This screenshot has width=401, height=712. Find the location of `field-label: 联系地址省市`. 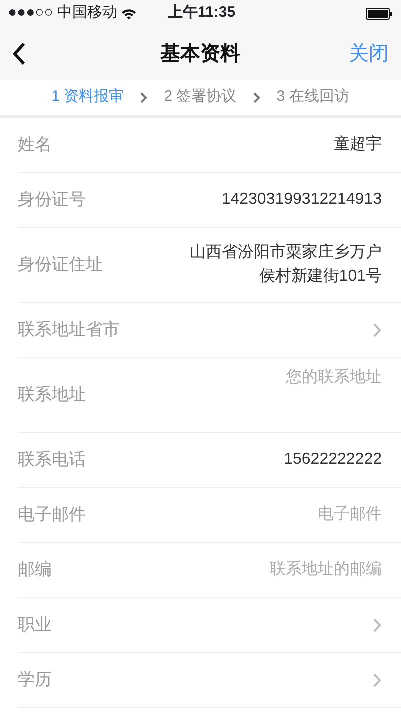

field-label: 联系地址省市 is located at coordinates (69, 330).